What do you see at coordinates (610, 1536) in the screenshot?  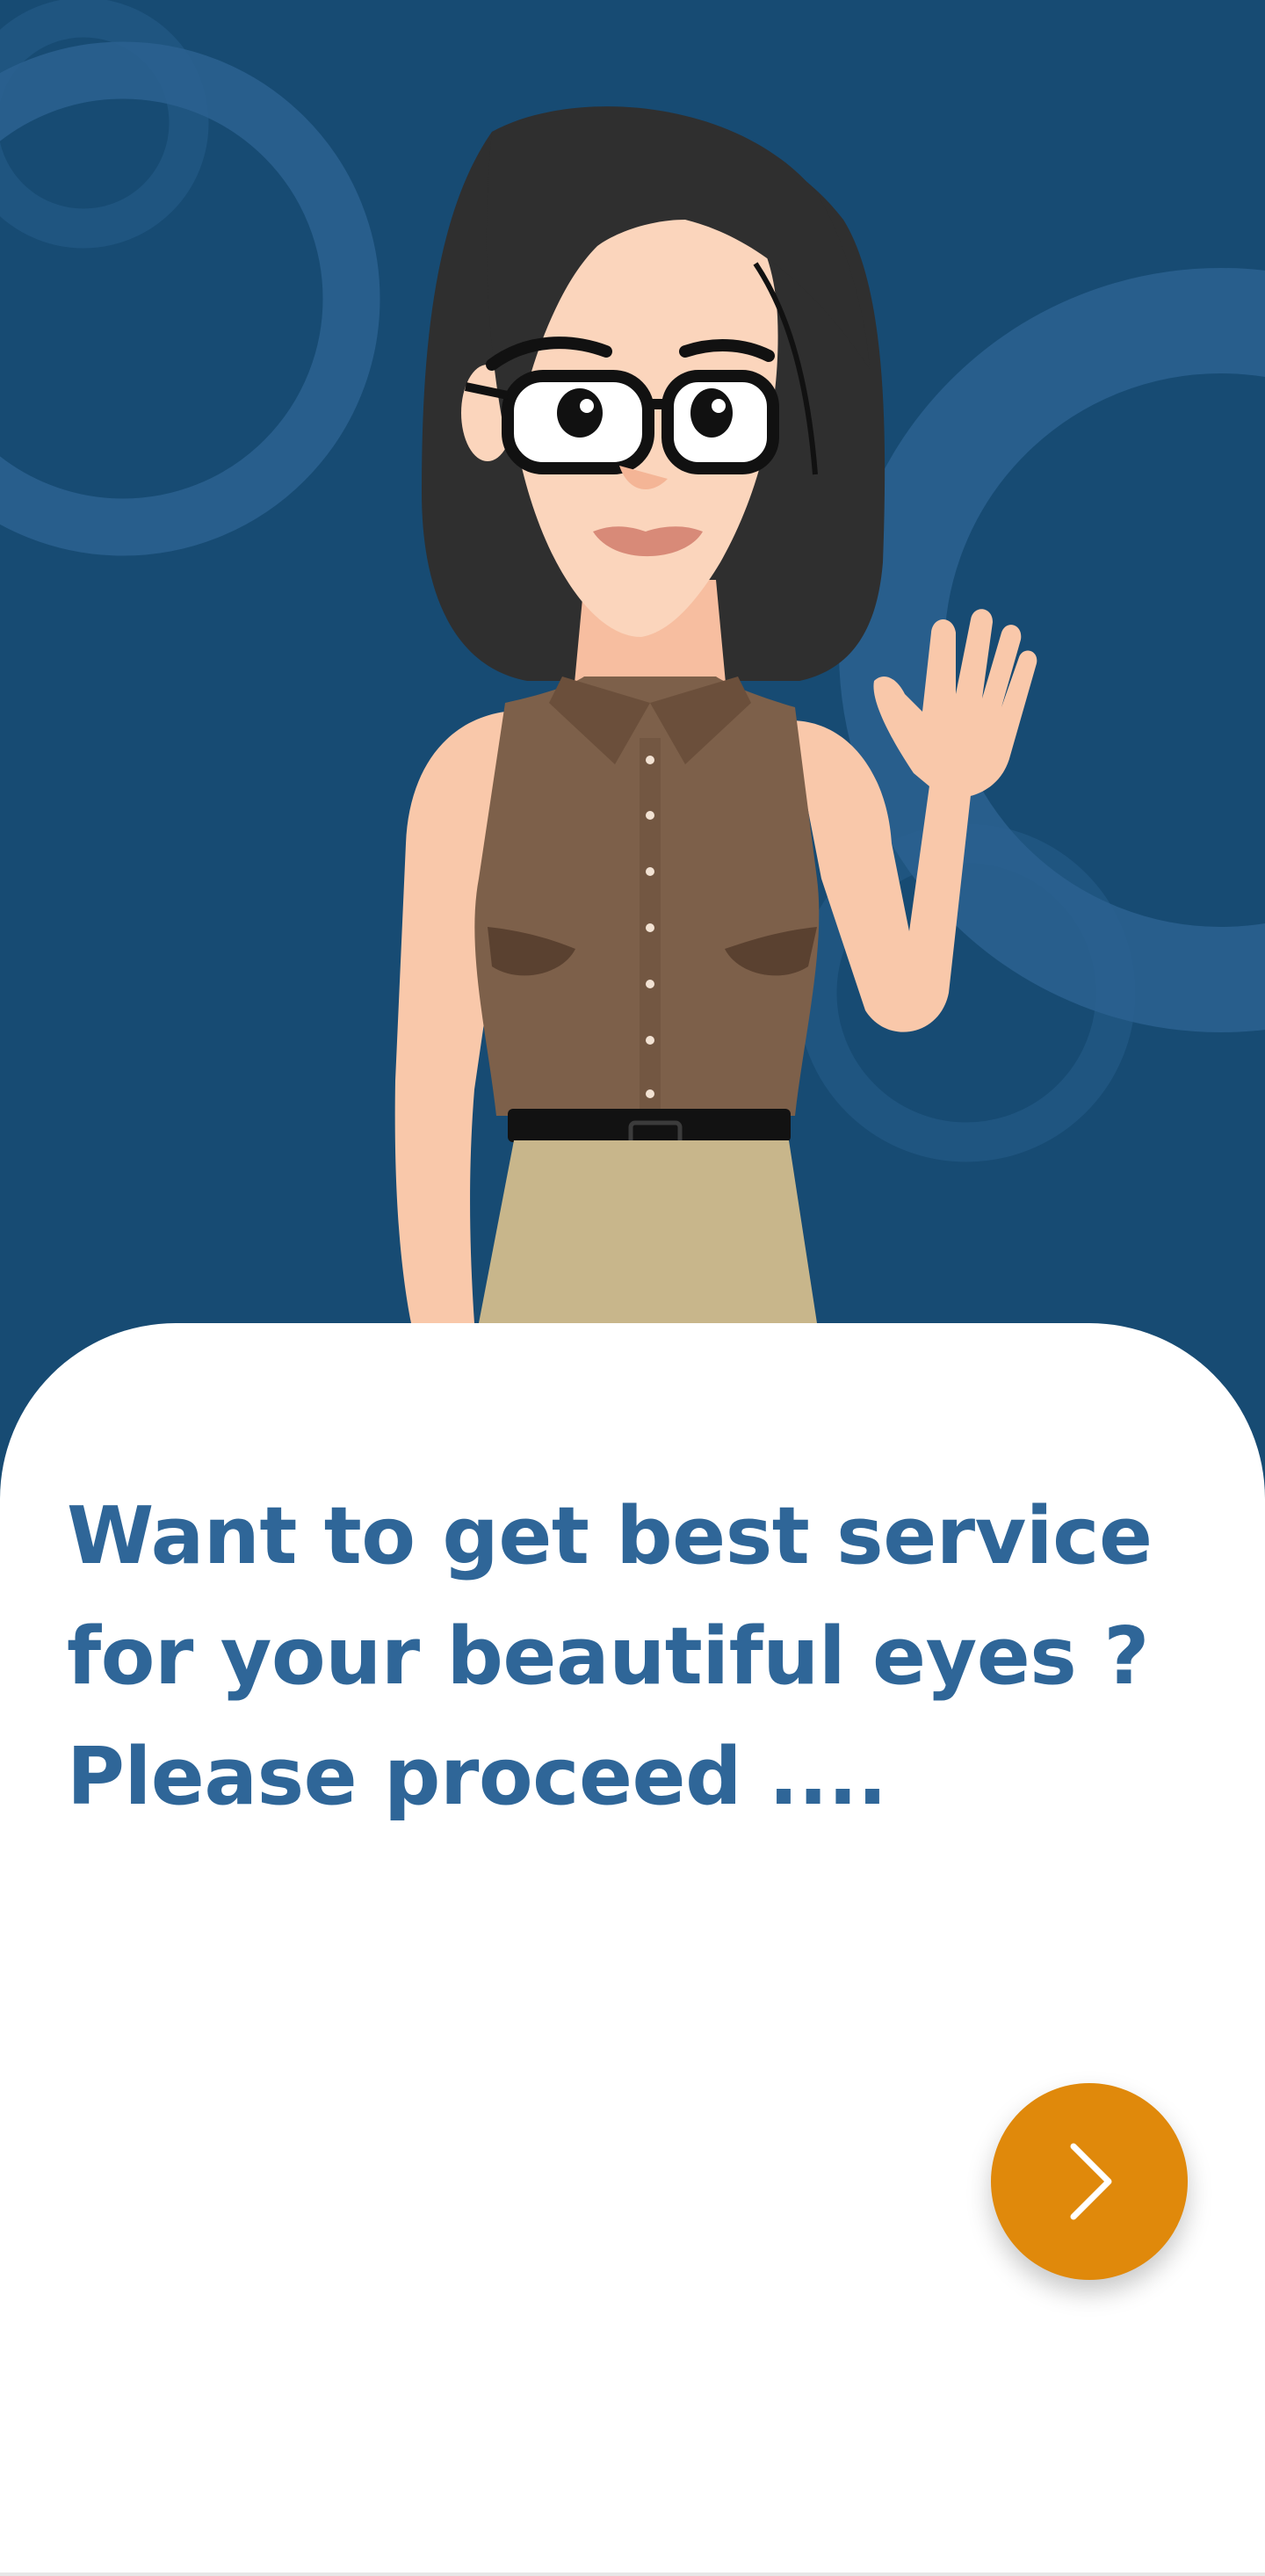 I see `headline-line-1: Want to get best service` at bounding box center [610, 1536].